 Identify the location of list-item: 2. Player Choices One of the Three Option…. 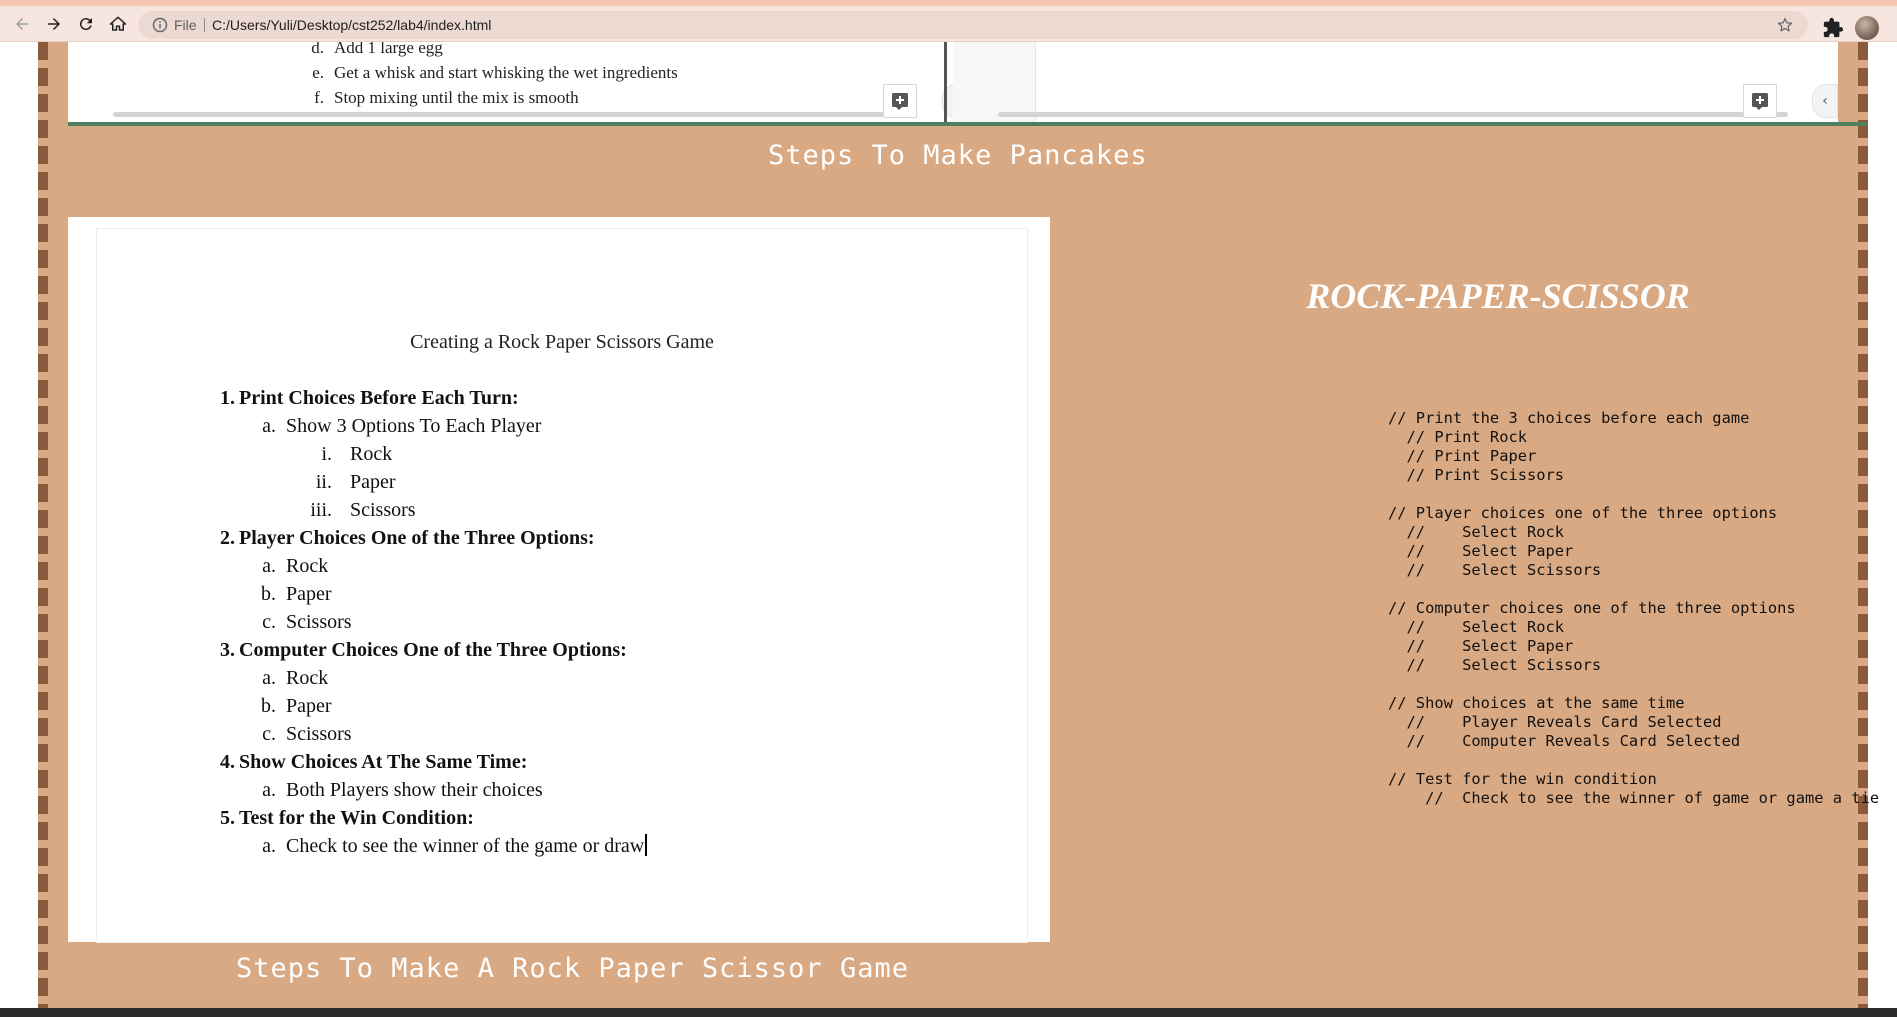
(407, 538).